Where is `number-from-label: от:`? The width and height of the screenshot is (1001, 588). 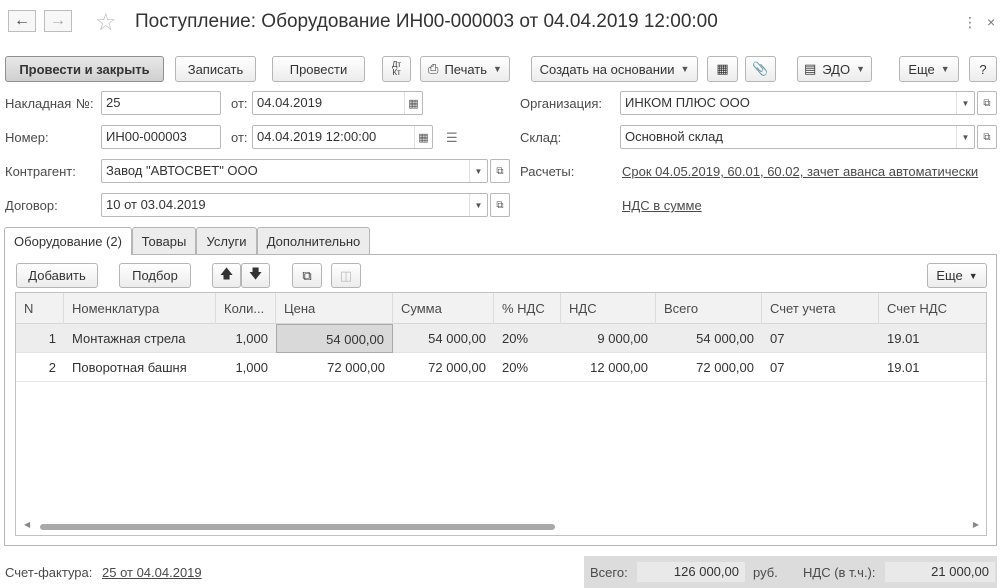 number-from-label: от: is located at coordinates (239, 137).